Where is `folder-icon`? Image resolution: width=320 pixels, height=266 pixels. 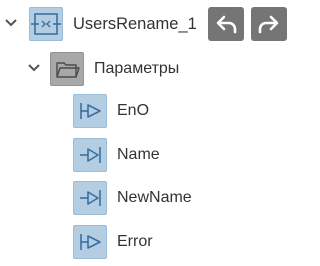 folder-icon is located at coordinates (67, 69).